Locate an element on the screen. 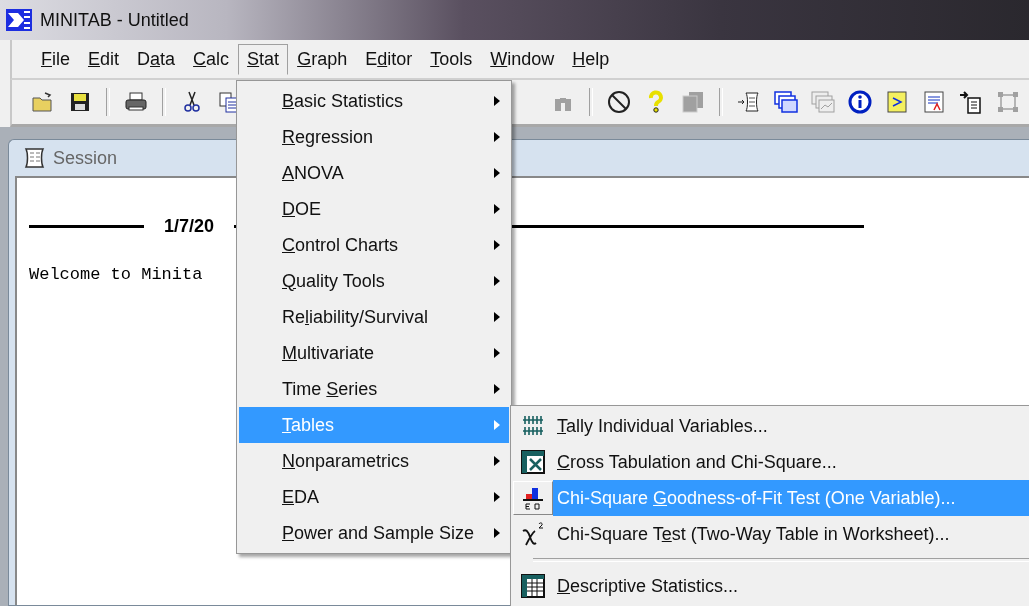 The width and height of the screenshot is (1029, 606). menu-item: Reliability/Survival is located at coordinates (374, 317).